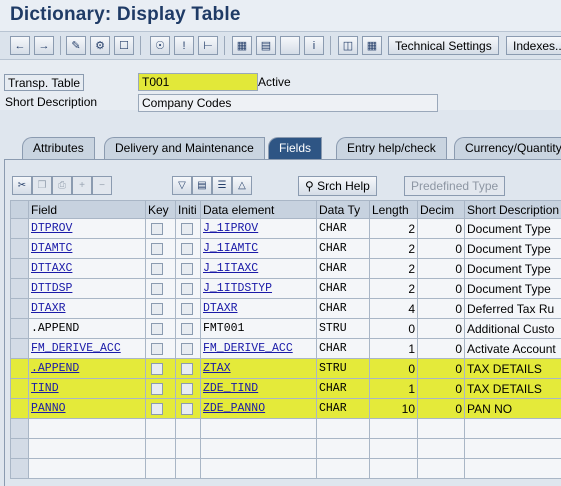 The image size is (561, 486). Describe the element at coordinates (45, 388) in the screenshot. I see `field-name-link: TIND` at that location.